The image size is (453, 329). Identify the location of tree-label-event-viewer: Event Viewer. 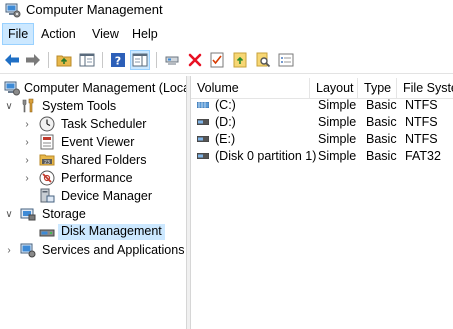
(98, 142).